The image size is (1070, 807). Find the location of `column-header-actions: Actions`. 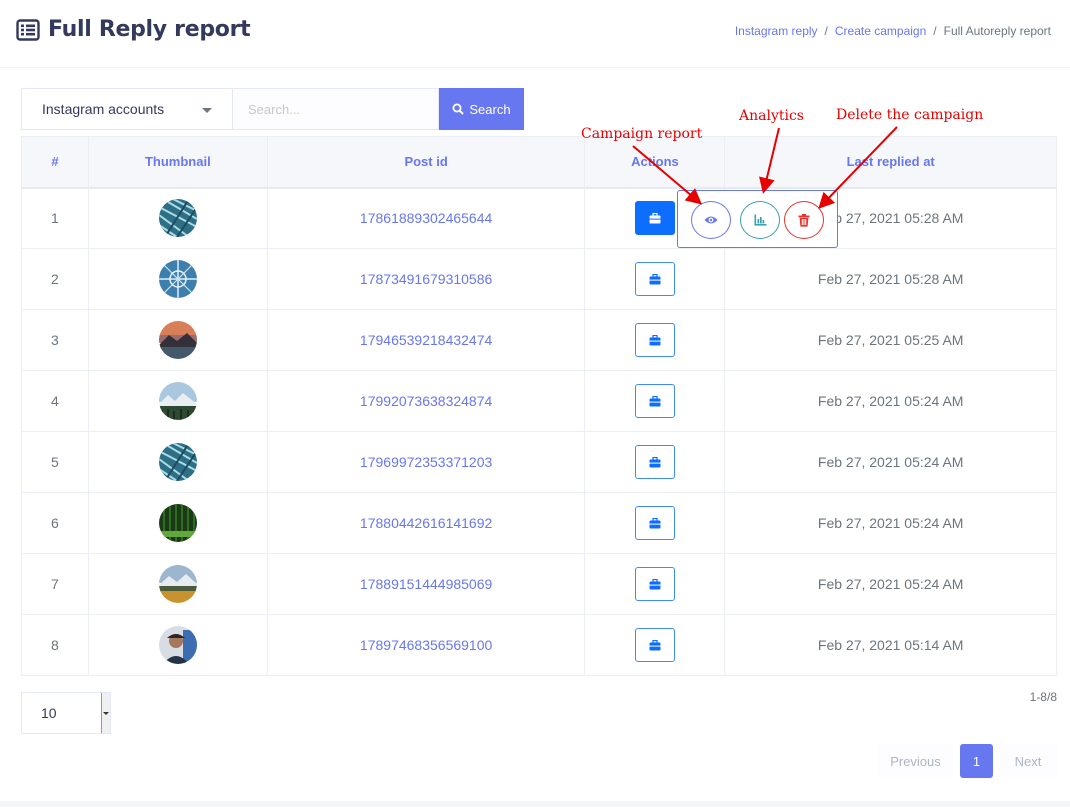

column-header-actions: Actions is located at coordinates (655, 162).